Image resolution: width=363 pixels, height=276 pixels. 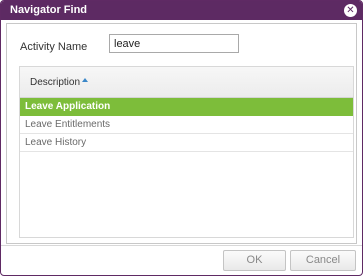 What do you see at coordinates (181, 245) in the screenshot?
I see `footer-divider` at bounding box center [181, 245].